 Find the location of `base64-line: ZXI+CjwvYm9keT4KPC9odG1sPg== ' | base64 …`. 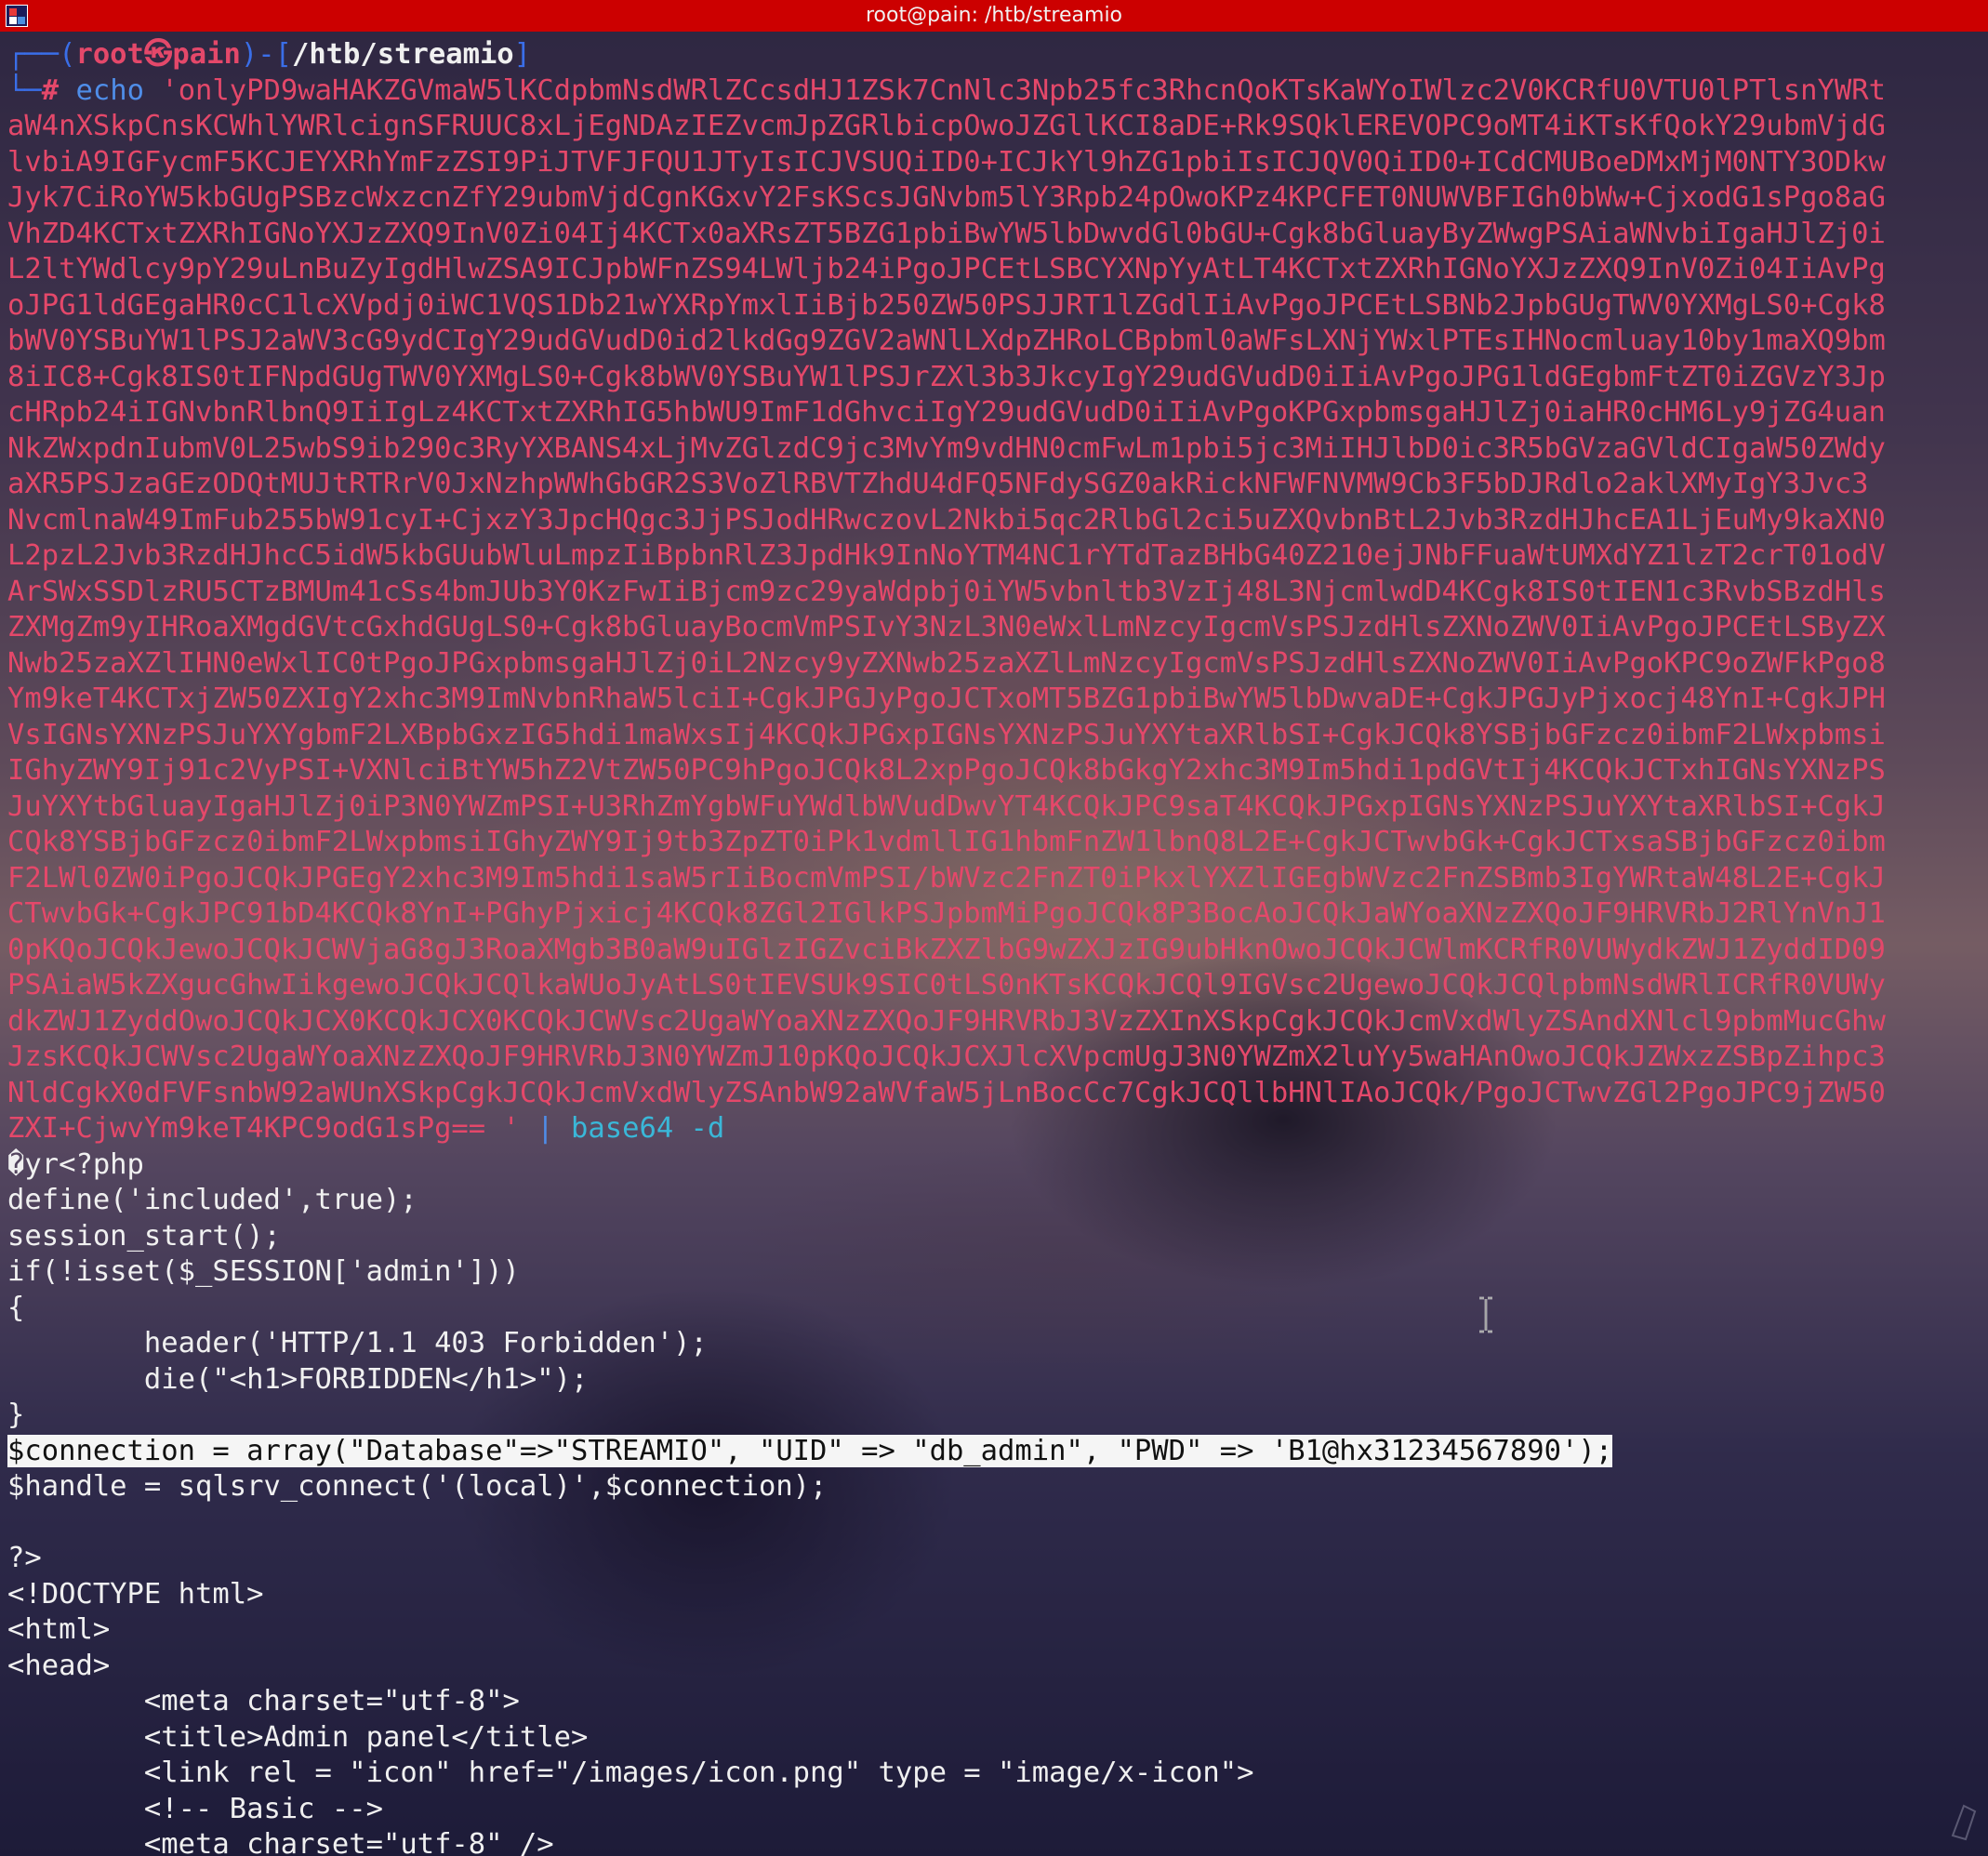

base64-line: ZXI+CjwvYm9keT4KPC9odG1sPg== ' | base64 … is located at coordinates (998, 1129).